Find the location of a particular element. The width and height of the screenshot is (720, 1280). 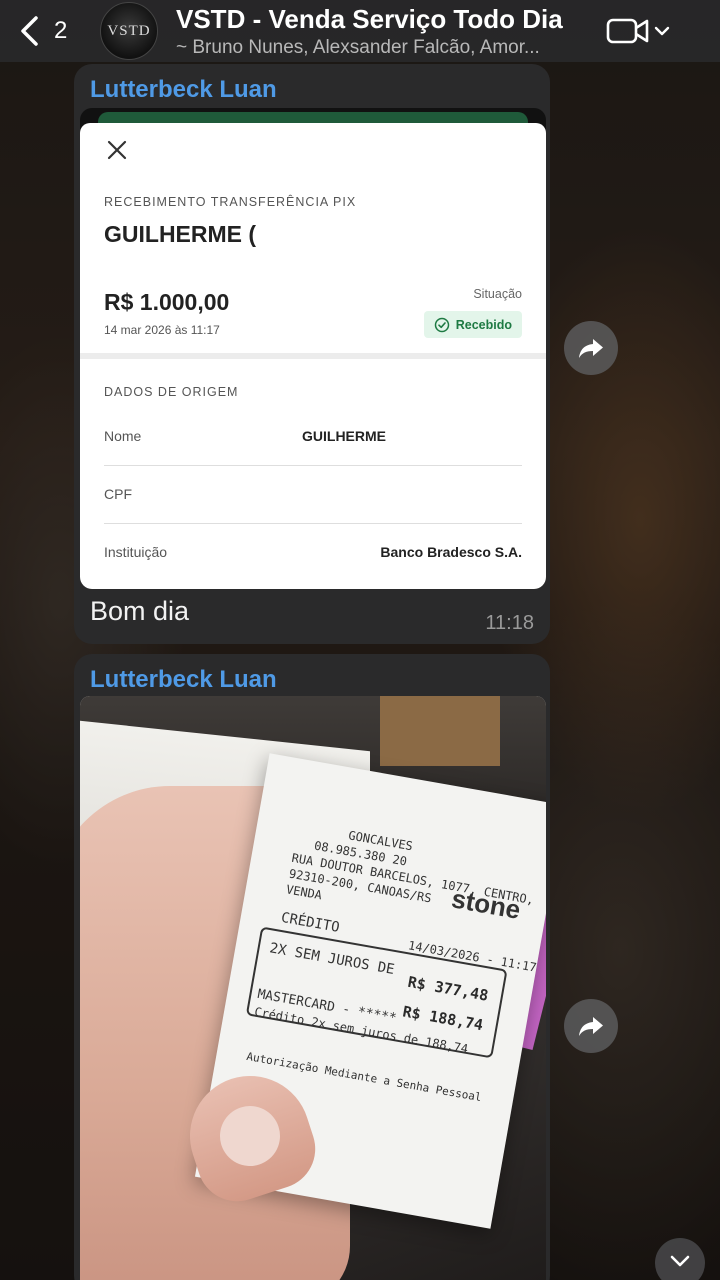

row-label: CPF is located at coordinates (118, 494).